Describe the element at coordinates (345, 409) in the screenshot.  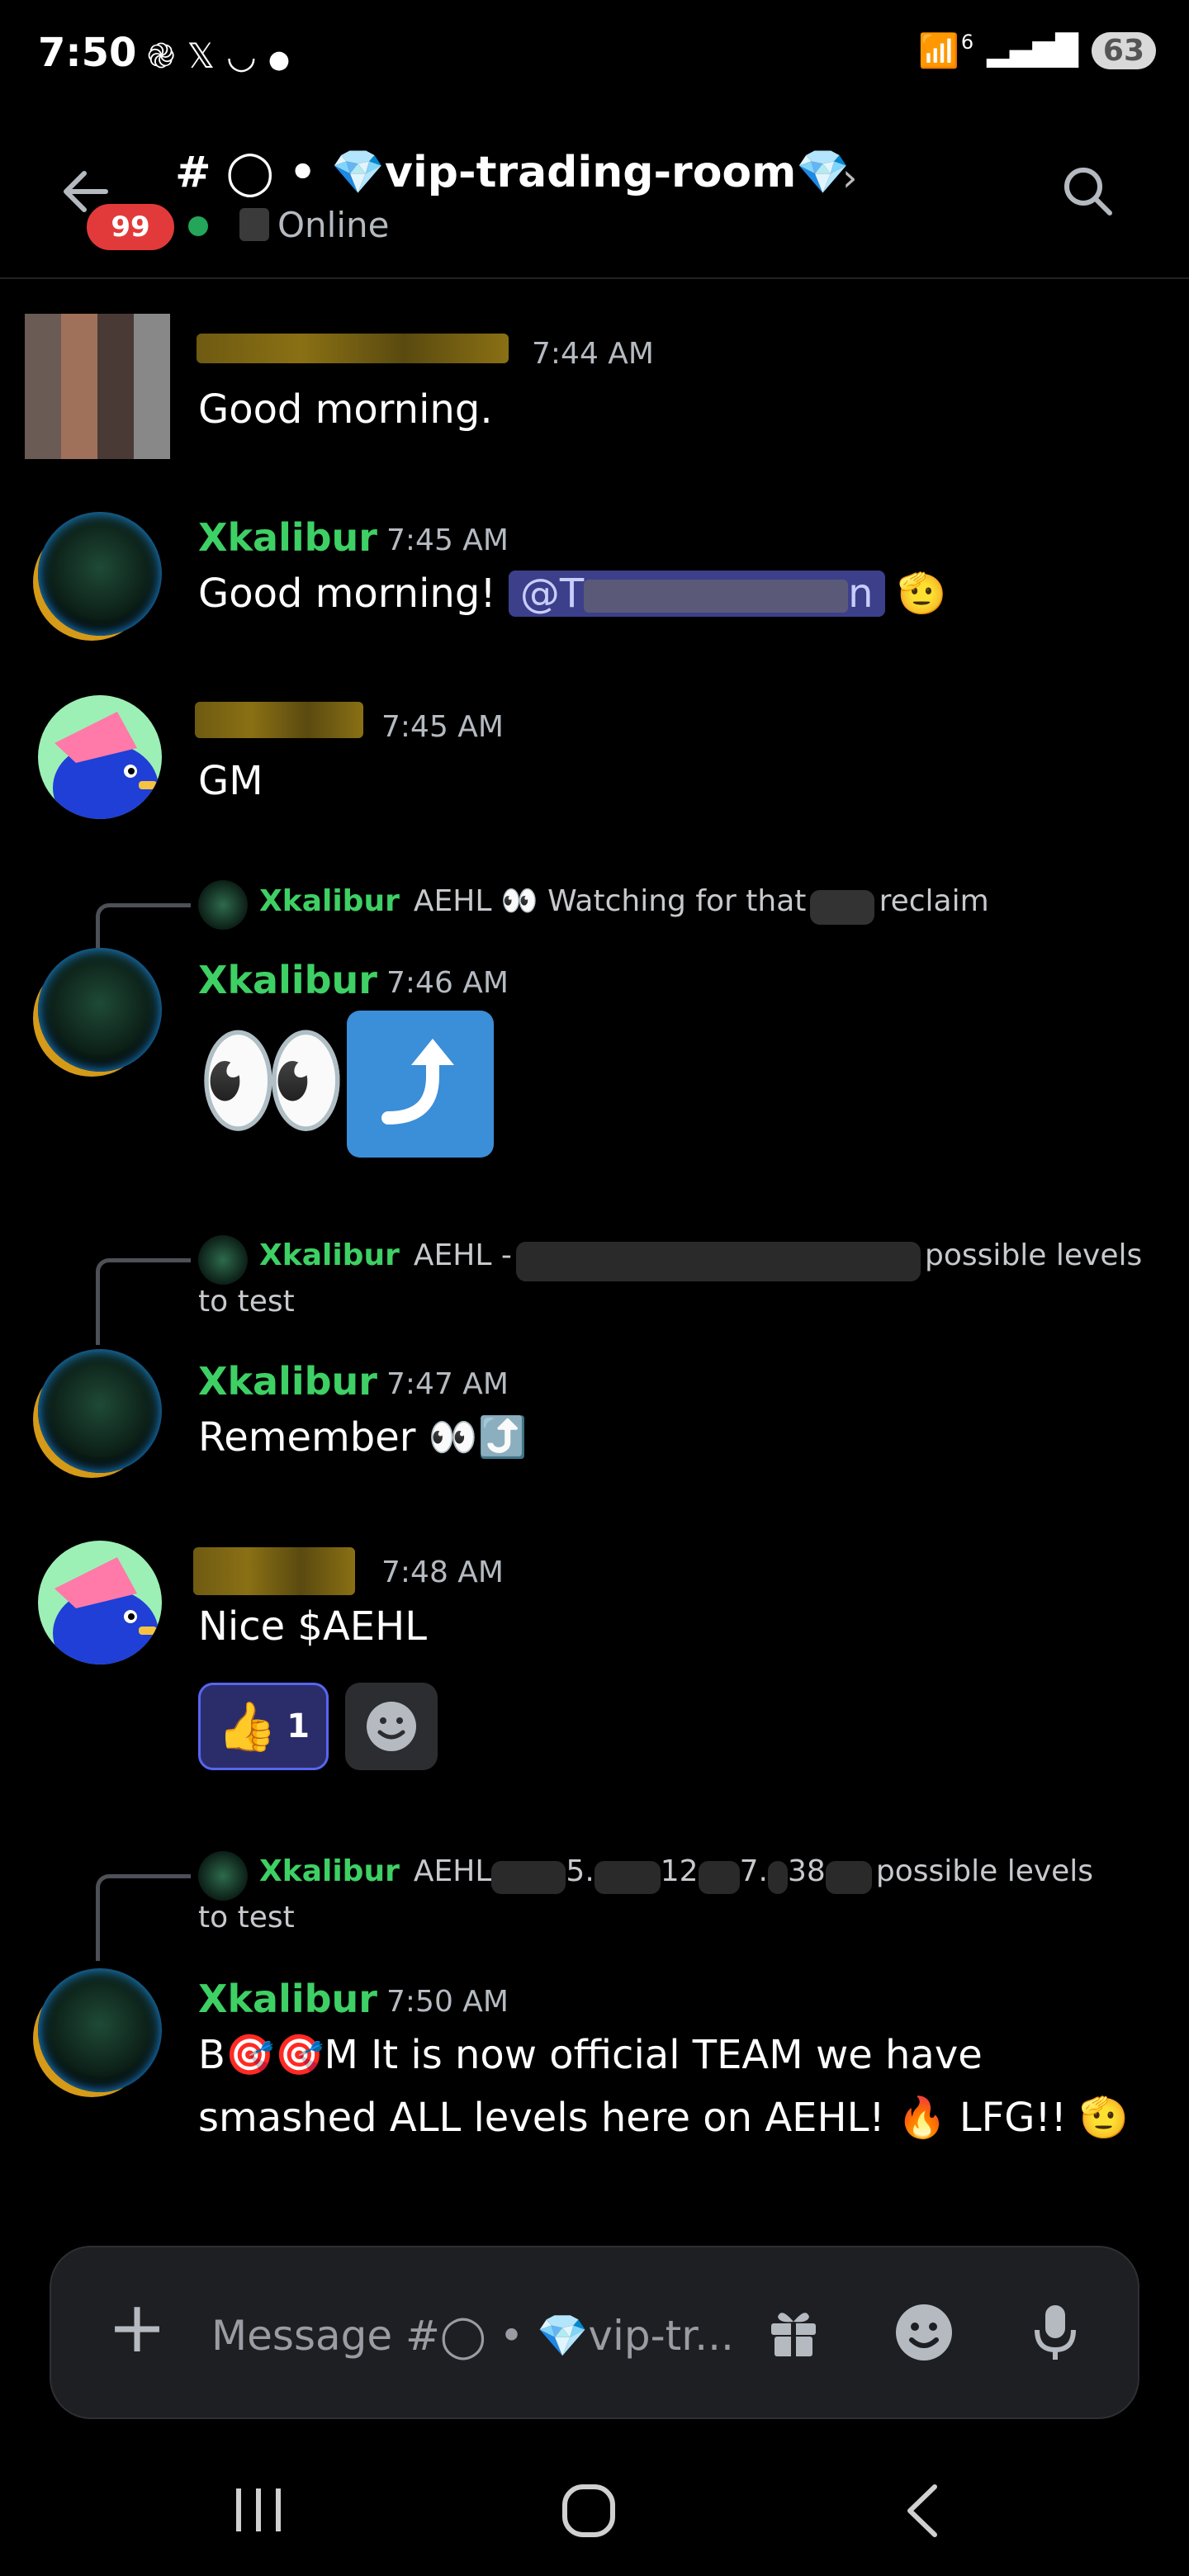
I see `message-text: Good morning.` at that location.